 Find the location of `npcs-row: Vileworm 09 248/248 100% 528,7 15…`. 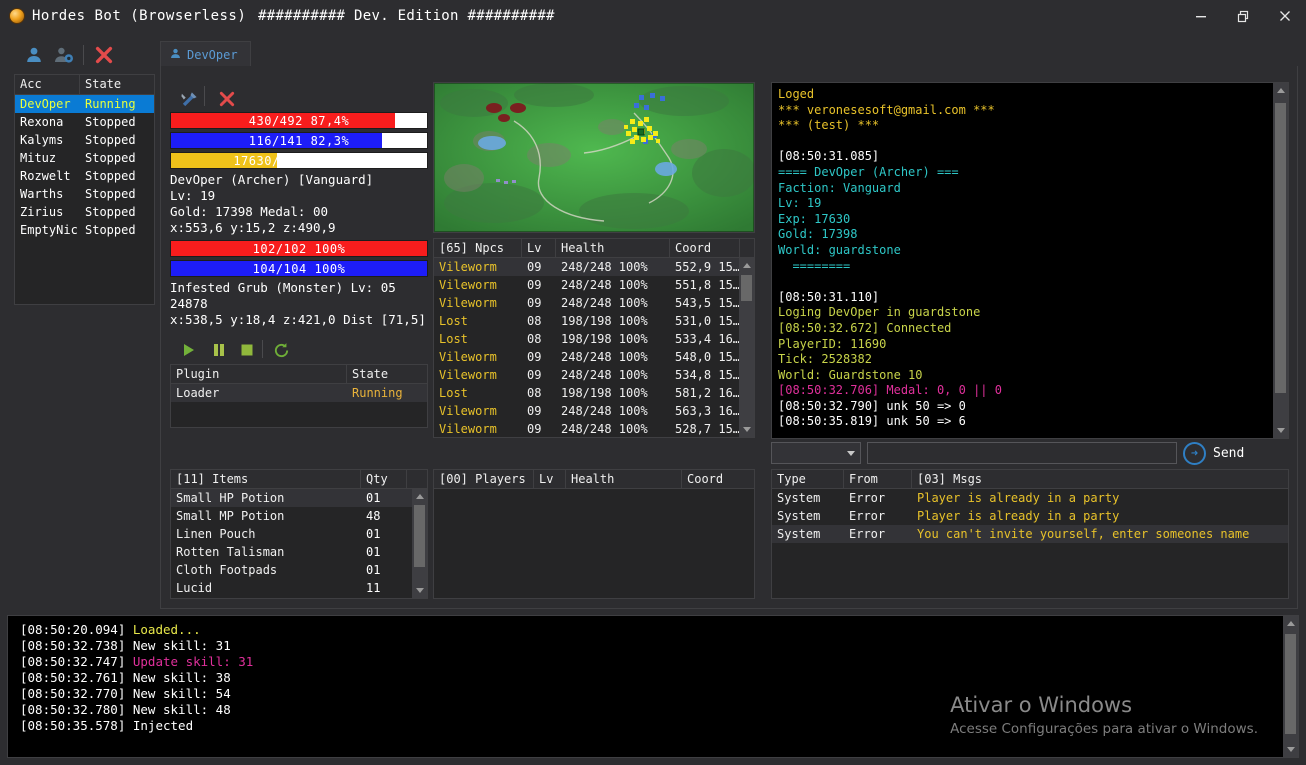

npcs-row: Vileworm 09 248/248 100% 528,7 15… is located at coordinates (594, 428).